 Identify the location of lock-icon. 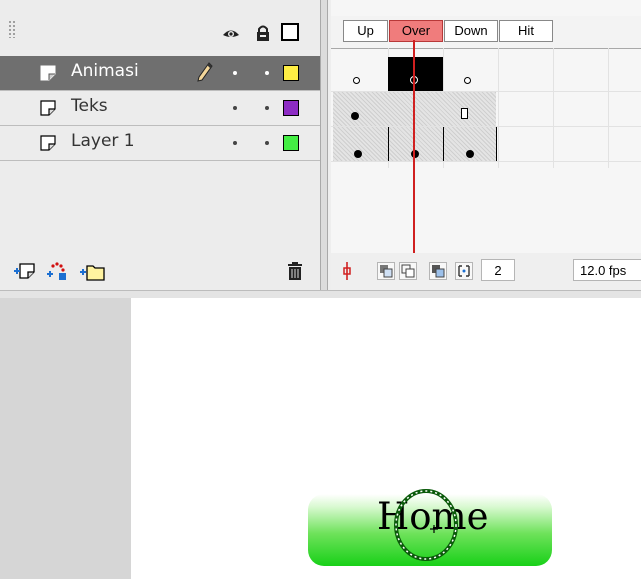
(263, 33).